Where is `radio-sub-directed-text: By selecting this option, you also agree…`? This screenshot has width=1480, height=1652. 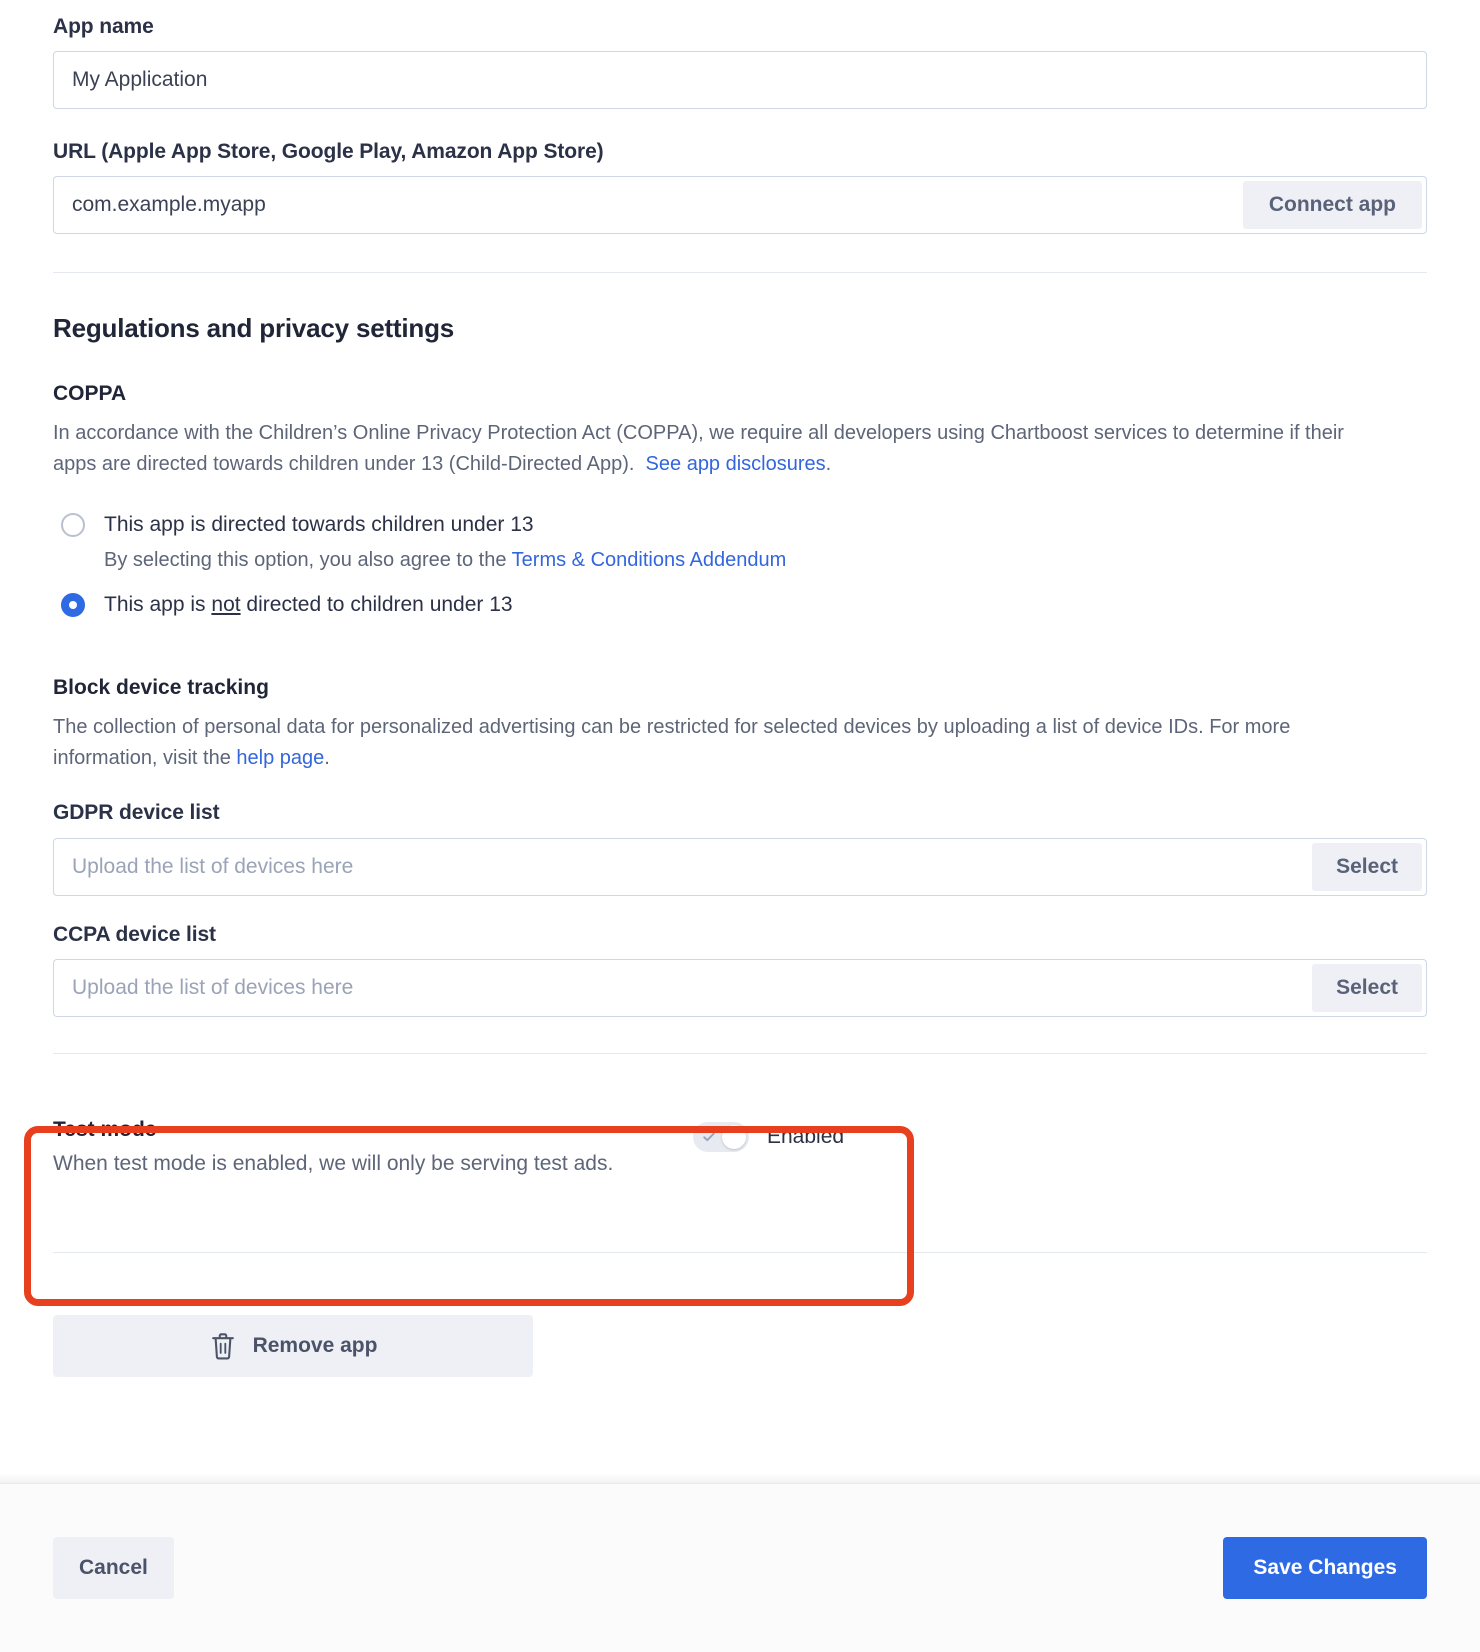
radio-sub-directed-text: By selecting this option, you also agree… is located at coordinates (308, 560).